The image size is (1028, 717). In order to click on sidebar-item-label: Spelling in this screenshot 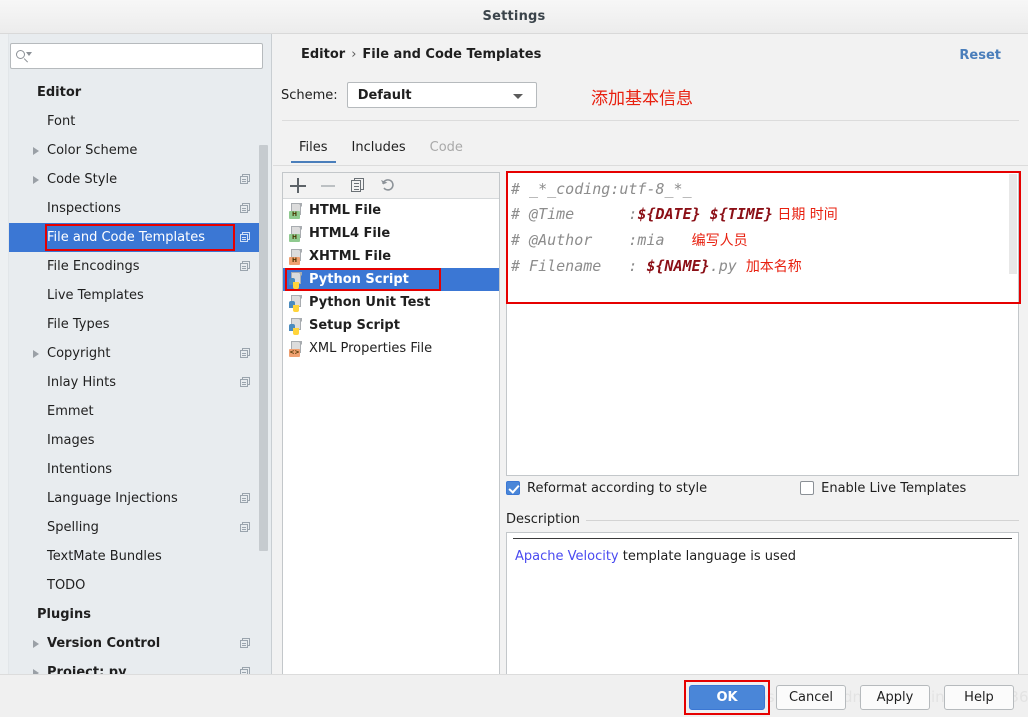, I will do `click(73, 527)`.